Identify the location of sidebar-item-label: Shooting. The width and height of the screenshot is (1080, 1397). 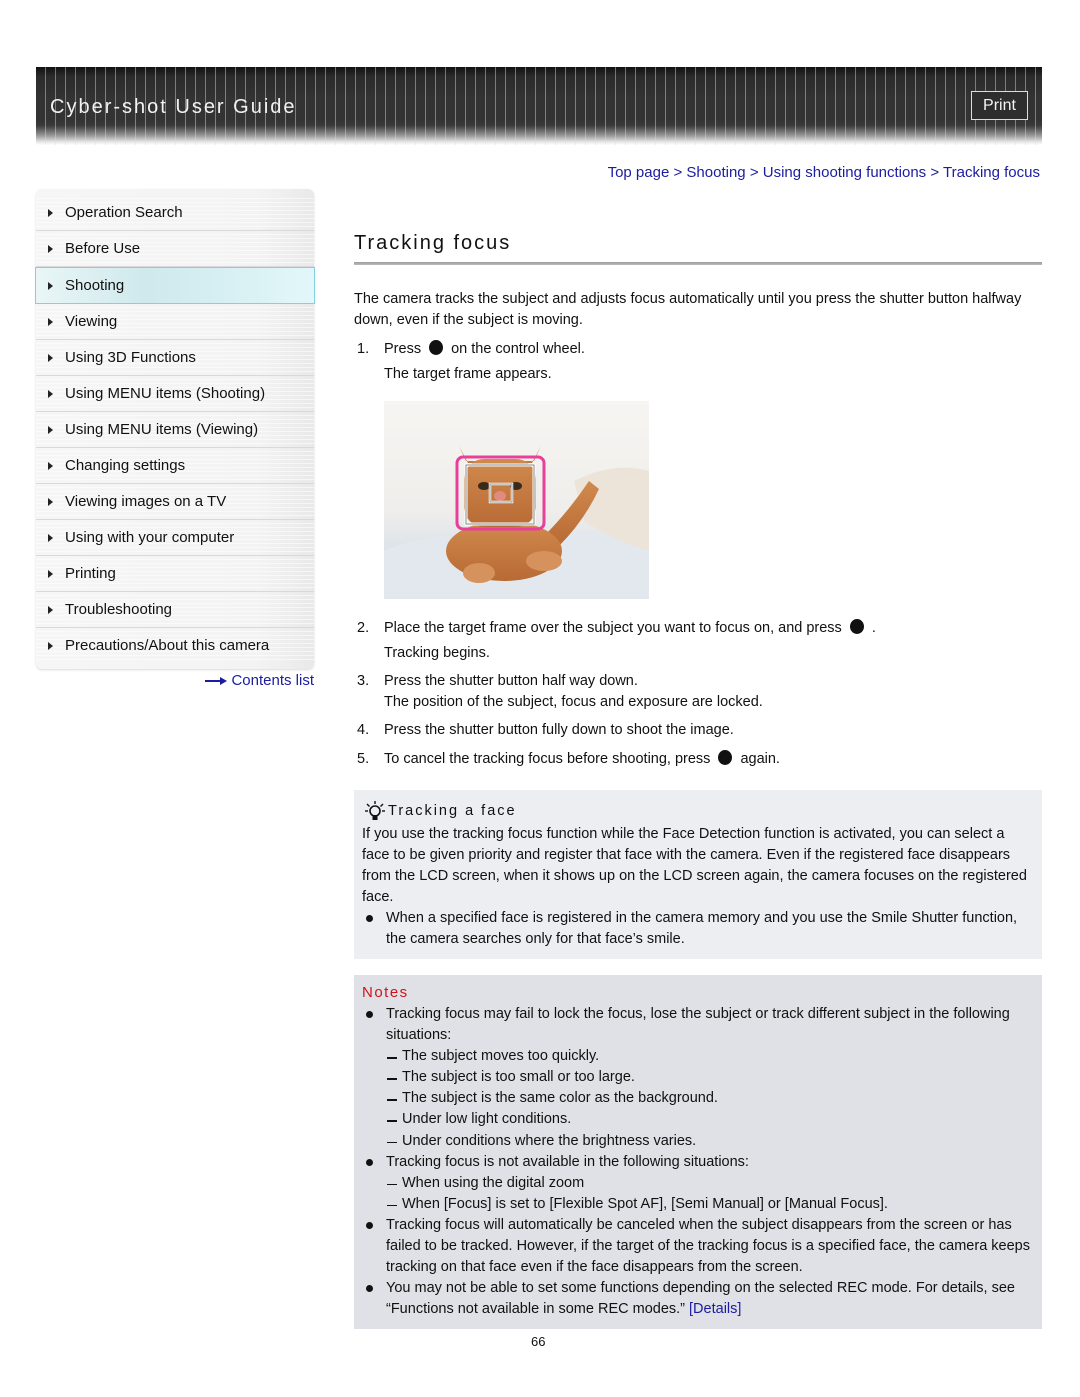
(95, 285).